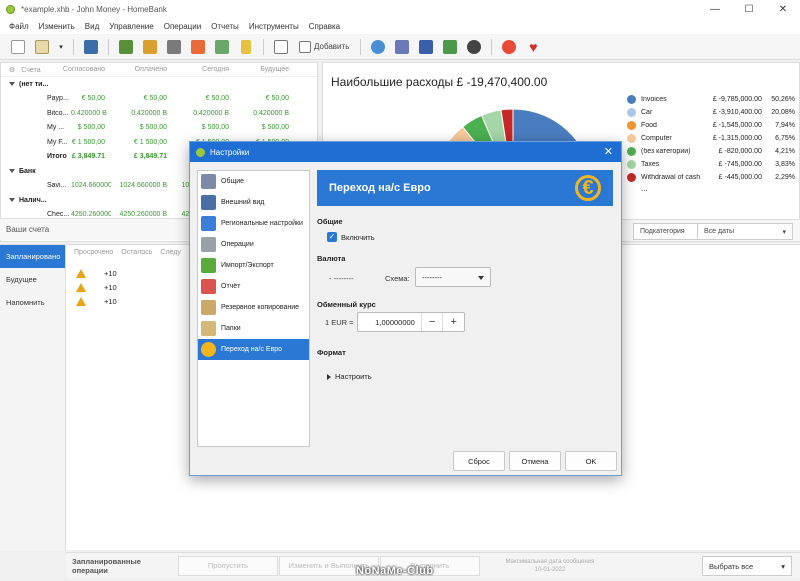 The height and width of the screenshot is (581, 800). What do you see at coordinates (170, 252) in the screenshot?
I see `column-header-next: Следу` at bounding box center [170, 252].